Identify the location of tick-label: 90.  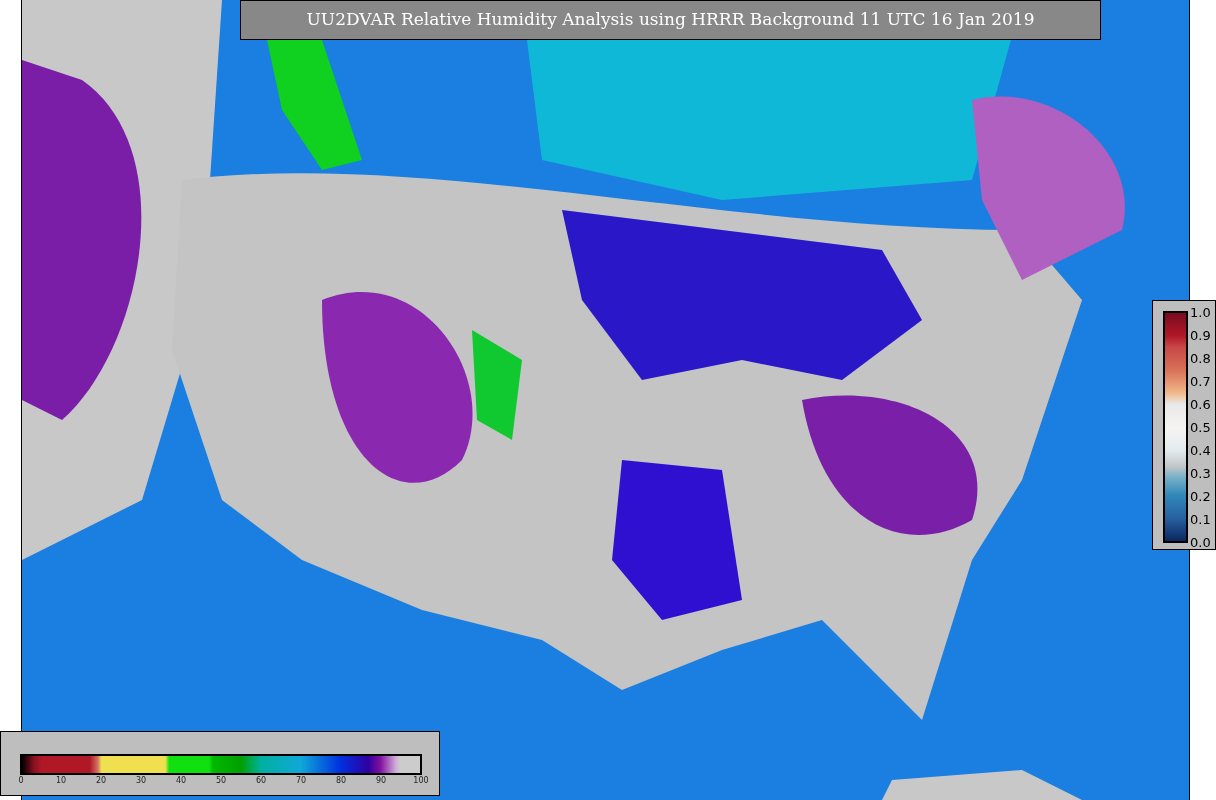
(381, 781).